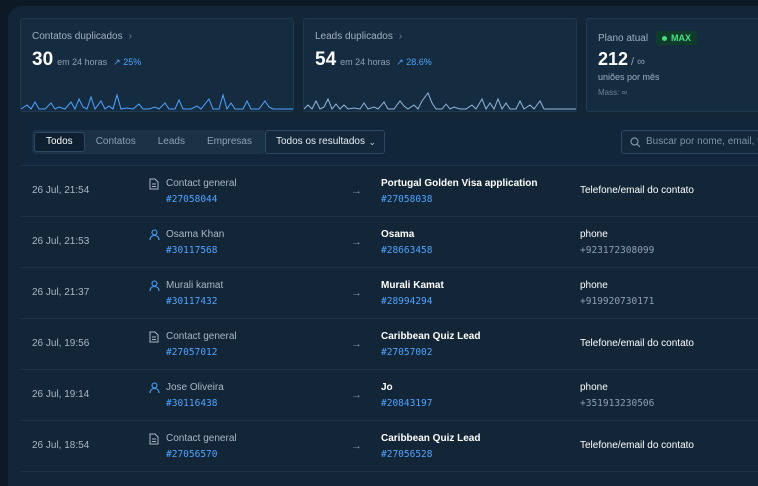 Image resolution: width=758 pixels, height=486 pixels. Describe the element at coordinates (406, 352) in the screenshot. I see `target-id-link: #27057002` at that location.